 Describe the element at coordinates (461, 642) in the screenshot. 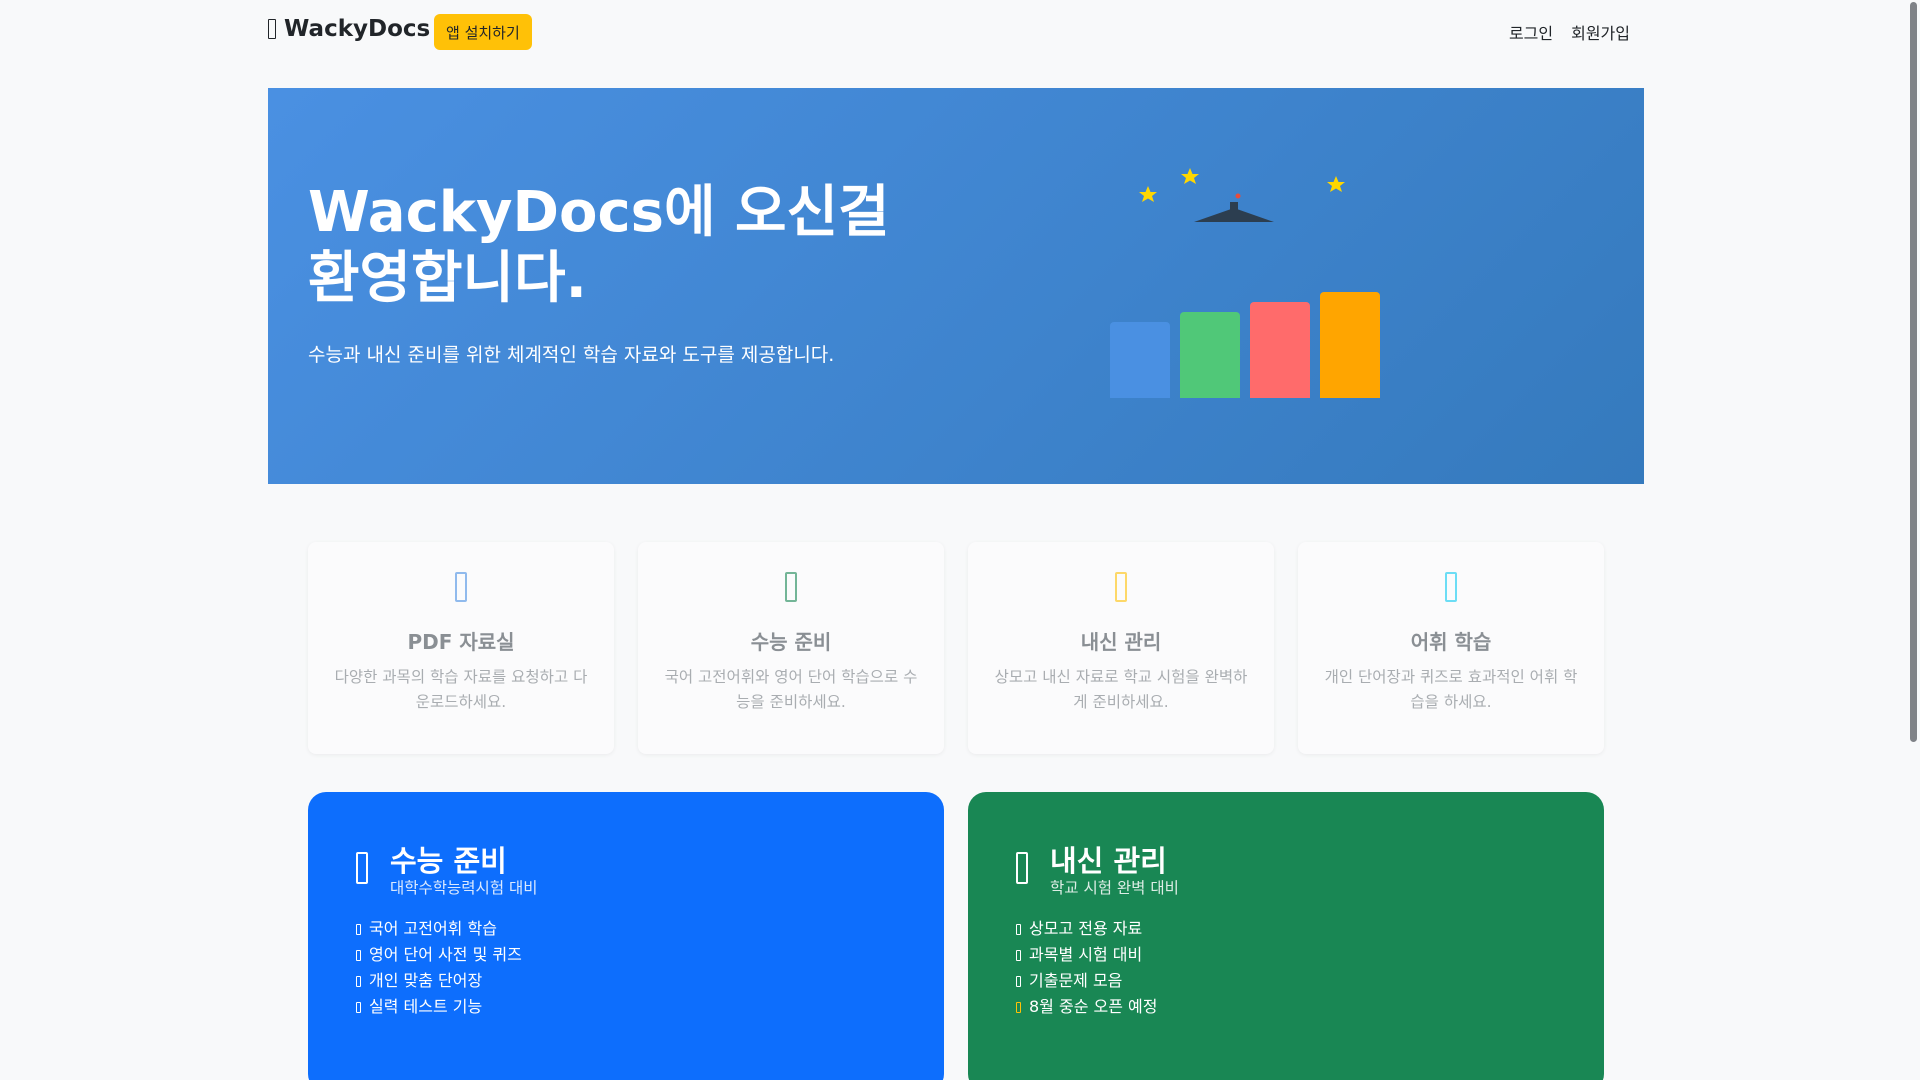

I see `feature-title: PDF 자료실` at that location.